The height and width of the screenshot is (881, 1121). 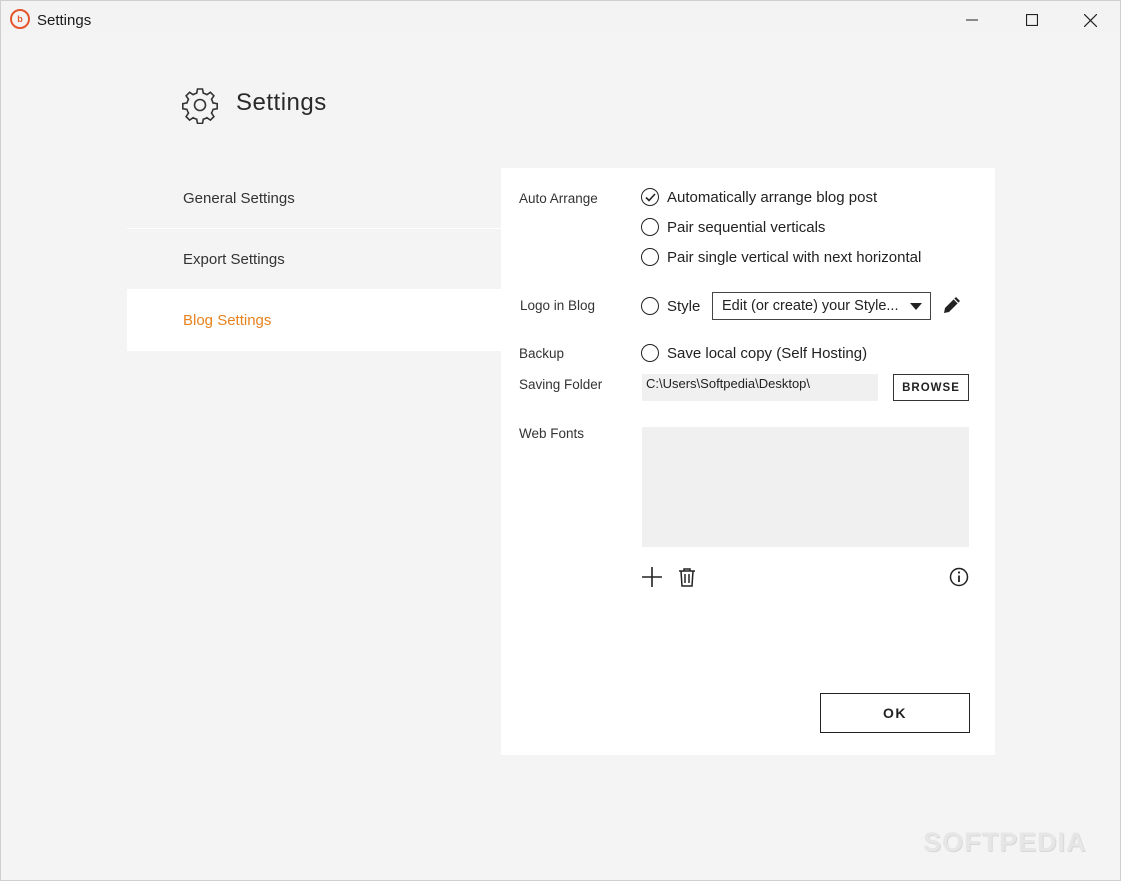 I want to click on radio-auto-arrange: Automatically arrange blog post, so click(x=759, y=197).